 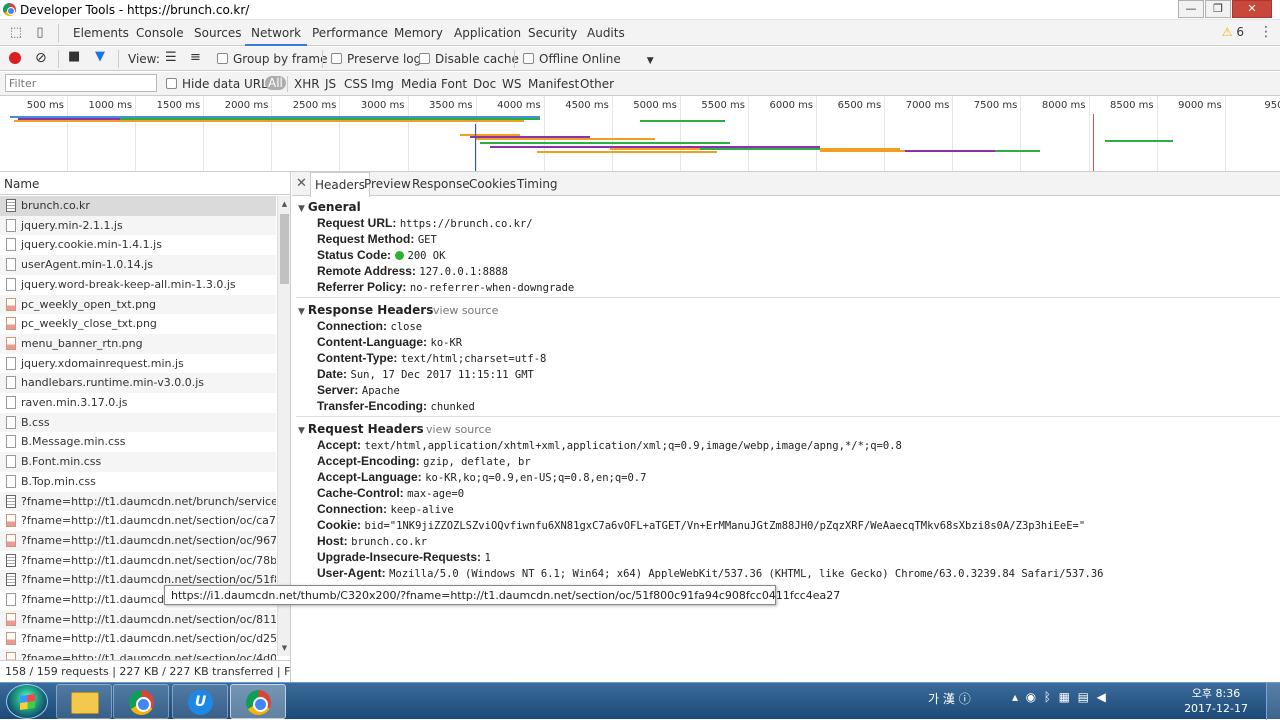 What do you see at coordinates (965, 699) in the screenshot?
I see `help-icon: ⓘ` at bounding box center [965, 699].